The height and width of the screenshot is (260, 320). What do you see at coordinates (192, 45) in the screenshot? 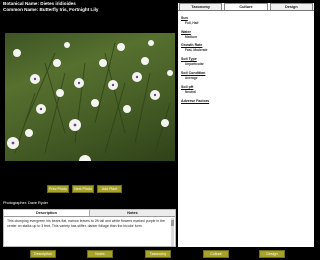
I see `attribute-label-growth-rate: Growth Rate` at bounding box center [192, 45].